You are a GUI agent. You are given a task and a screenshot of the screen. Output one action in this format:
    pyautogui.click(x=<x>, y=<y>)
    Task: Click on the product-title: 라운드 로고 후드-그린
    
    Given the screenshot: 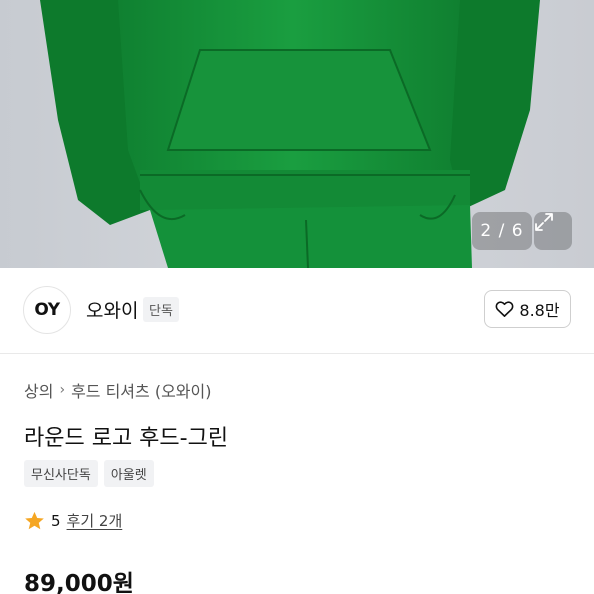 What is the action you would take?
    pyautogui.click(x=126, y=438)
    